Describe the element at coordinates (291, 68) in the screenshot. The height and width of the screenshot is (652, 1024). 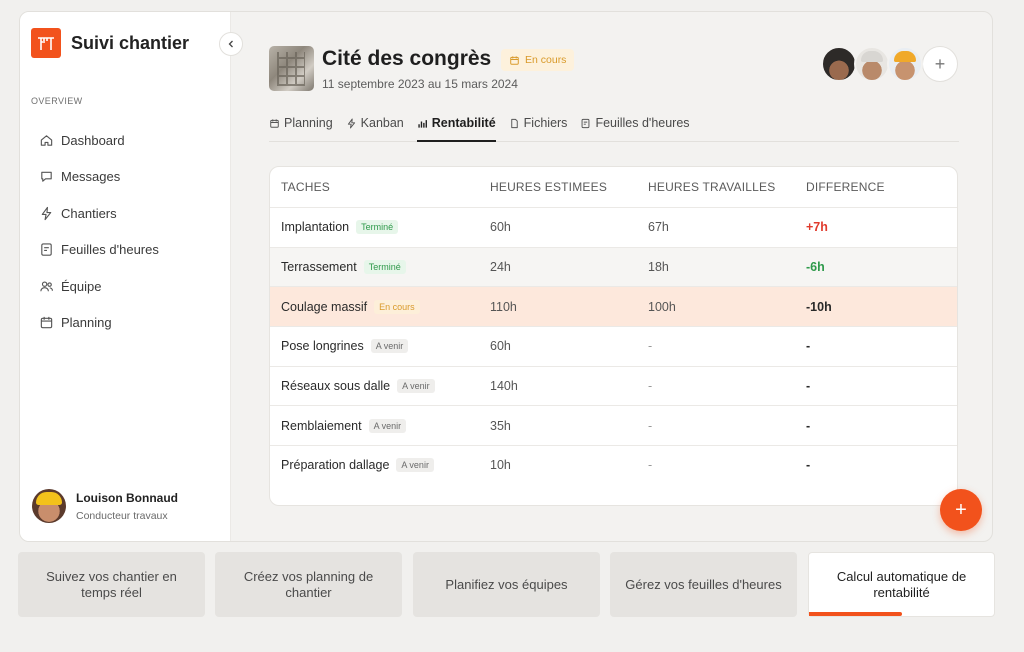
I see `project-thumbnail` at that location.